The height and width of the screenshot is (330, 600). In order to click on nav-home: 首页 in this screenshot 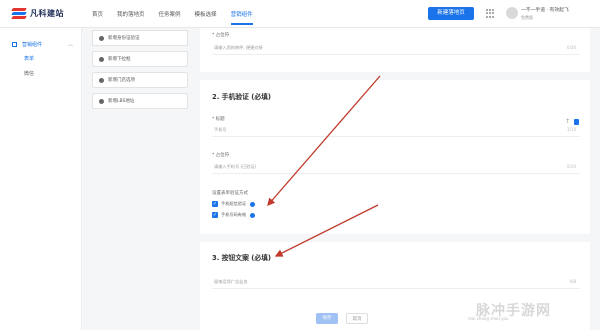, I will do `click(97, 14)`.